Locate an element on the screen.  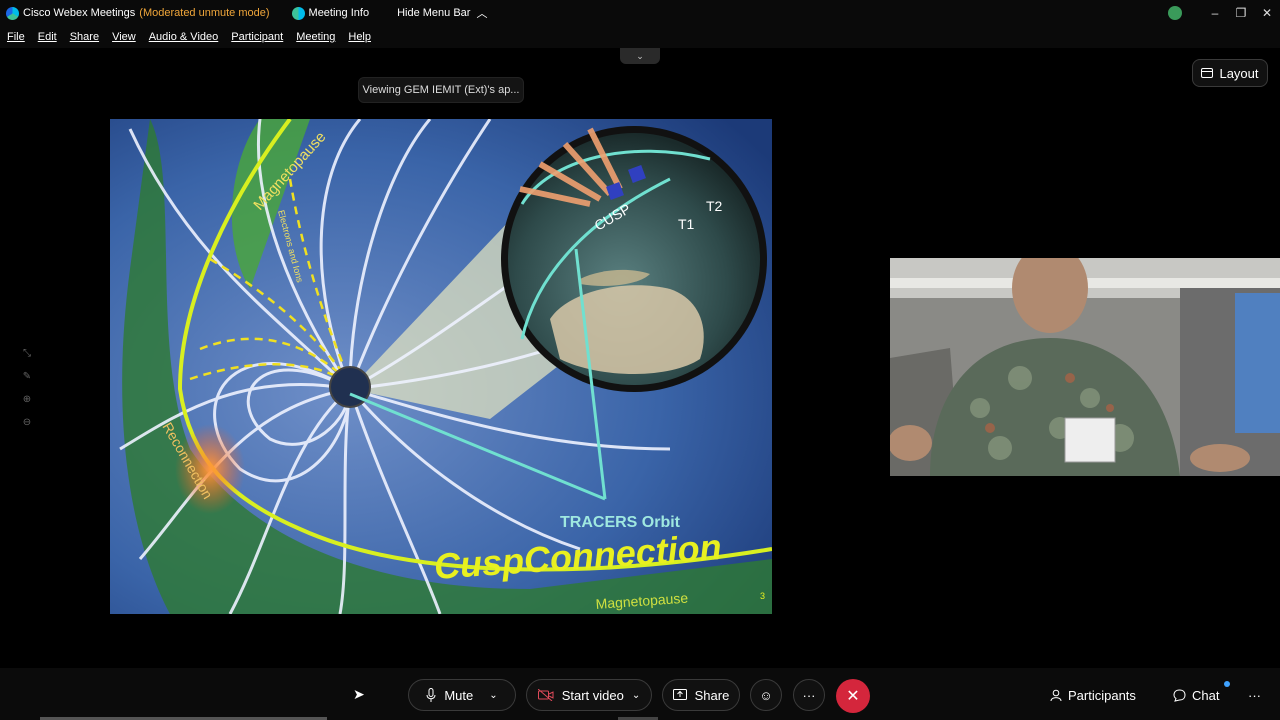
presenter-video is located at coordinates (1085, 367).